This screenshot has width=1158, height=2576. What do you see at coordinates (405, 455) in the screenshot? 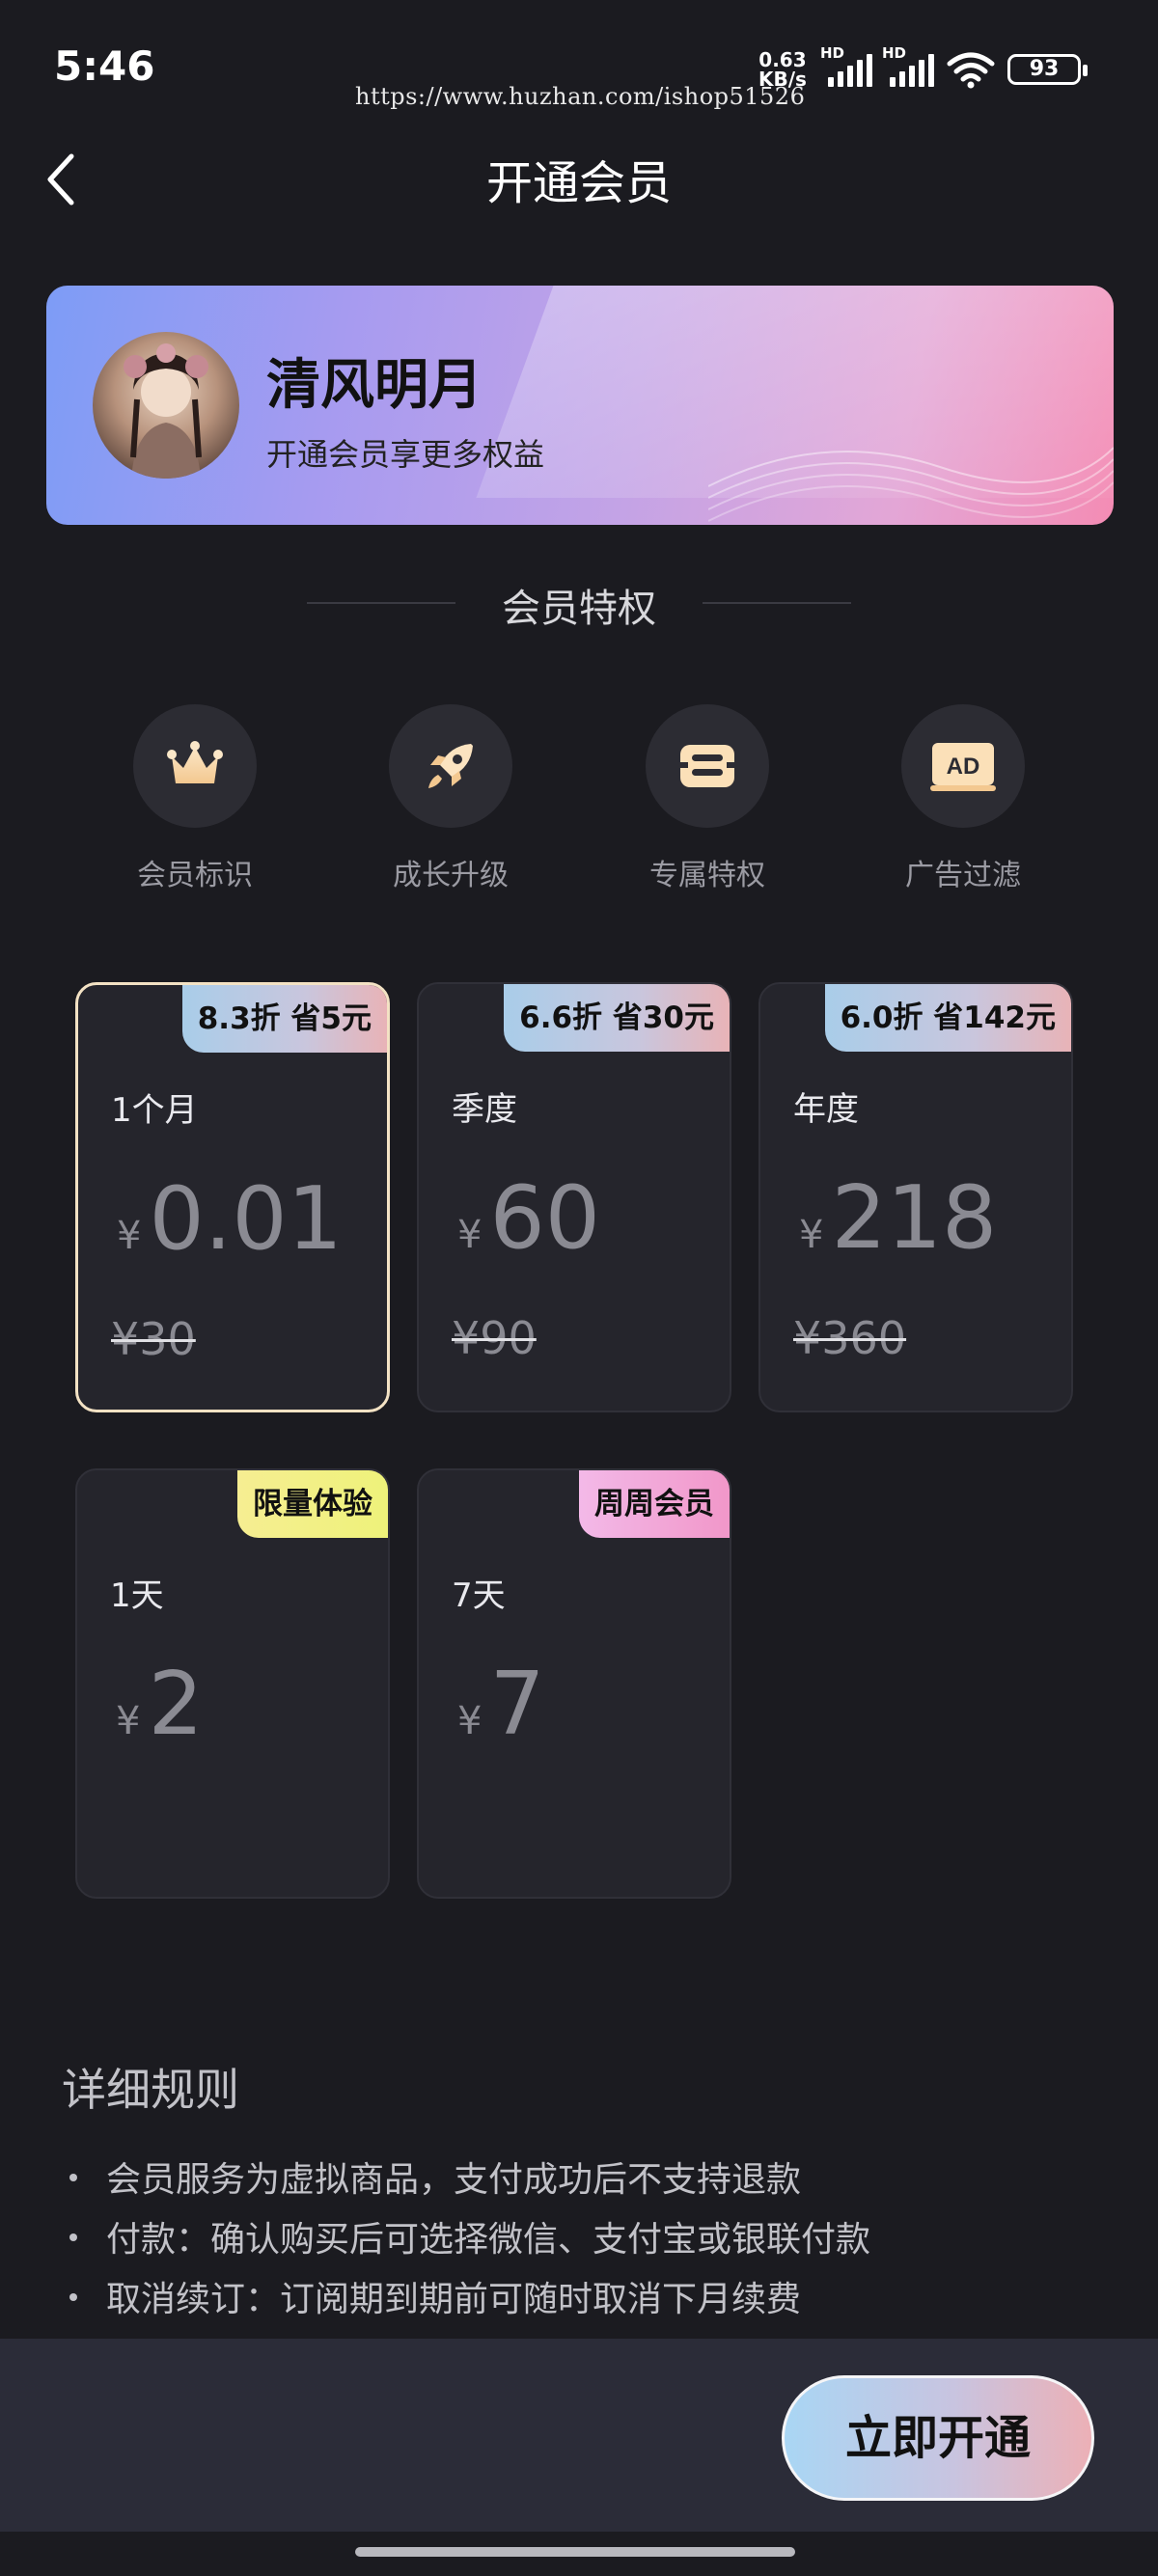
I see `user-subtitle: 开通会员享更多权益` at bounding box center [405, 455].